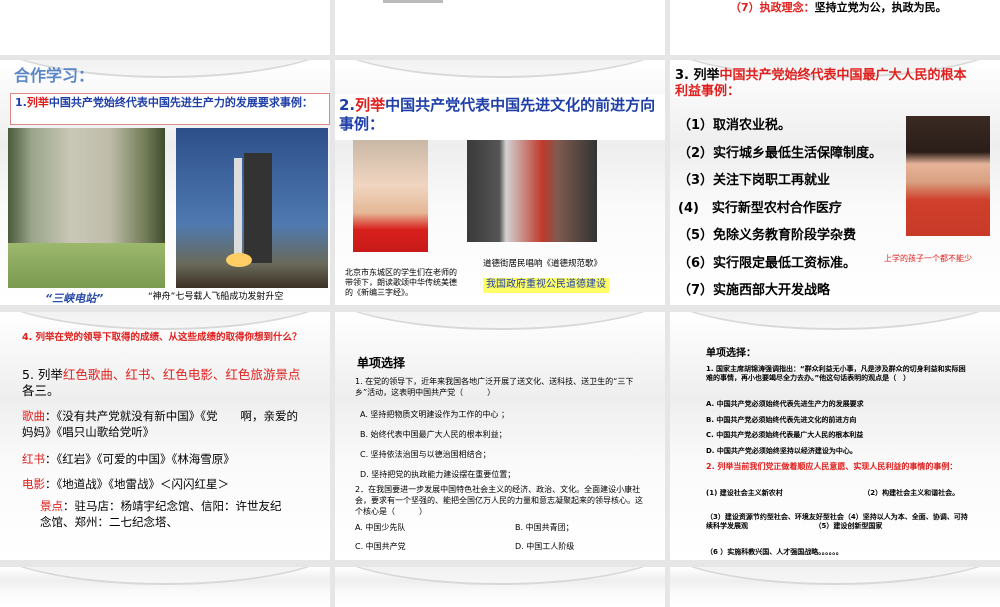  What do you see at coordinates (760, 208) in the screenshot?
I see `list-item: (4) 实行新型农村合作医疗` at bounding box center [760, 208].